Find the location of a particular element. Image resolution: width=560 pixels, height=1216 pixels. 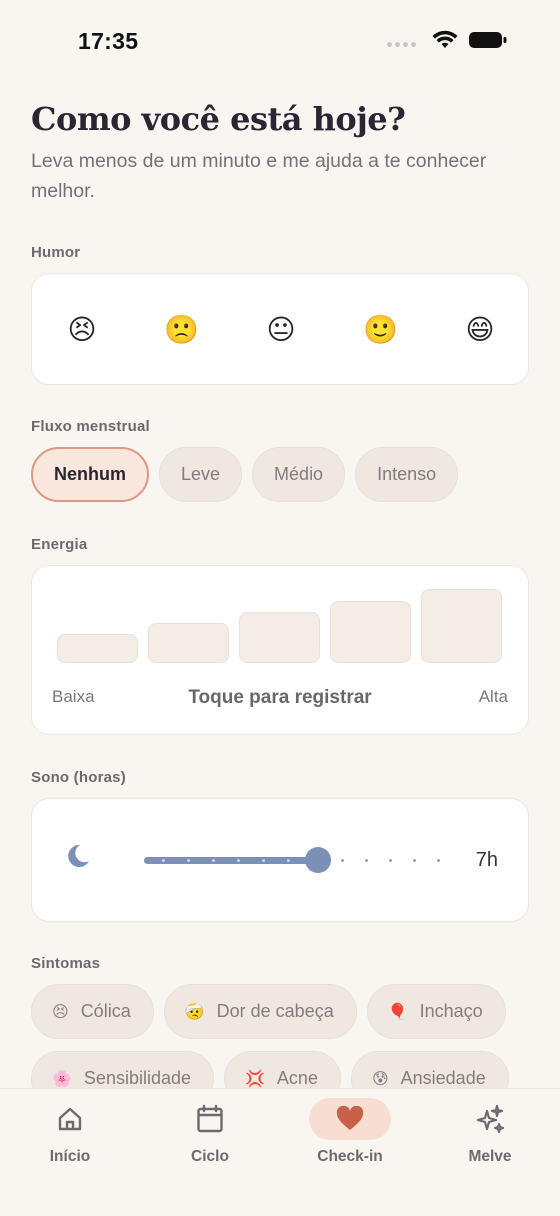

tab-melve: Melve is located at coordinates (490, 1132).